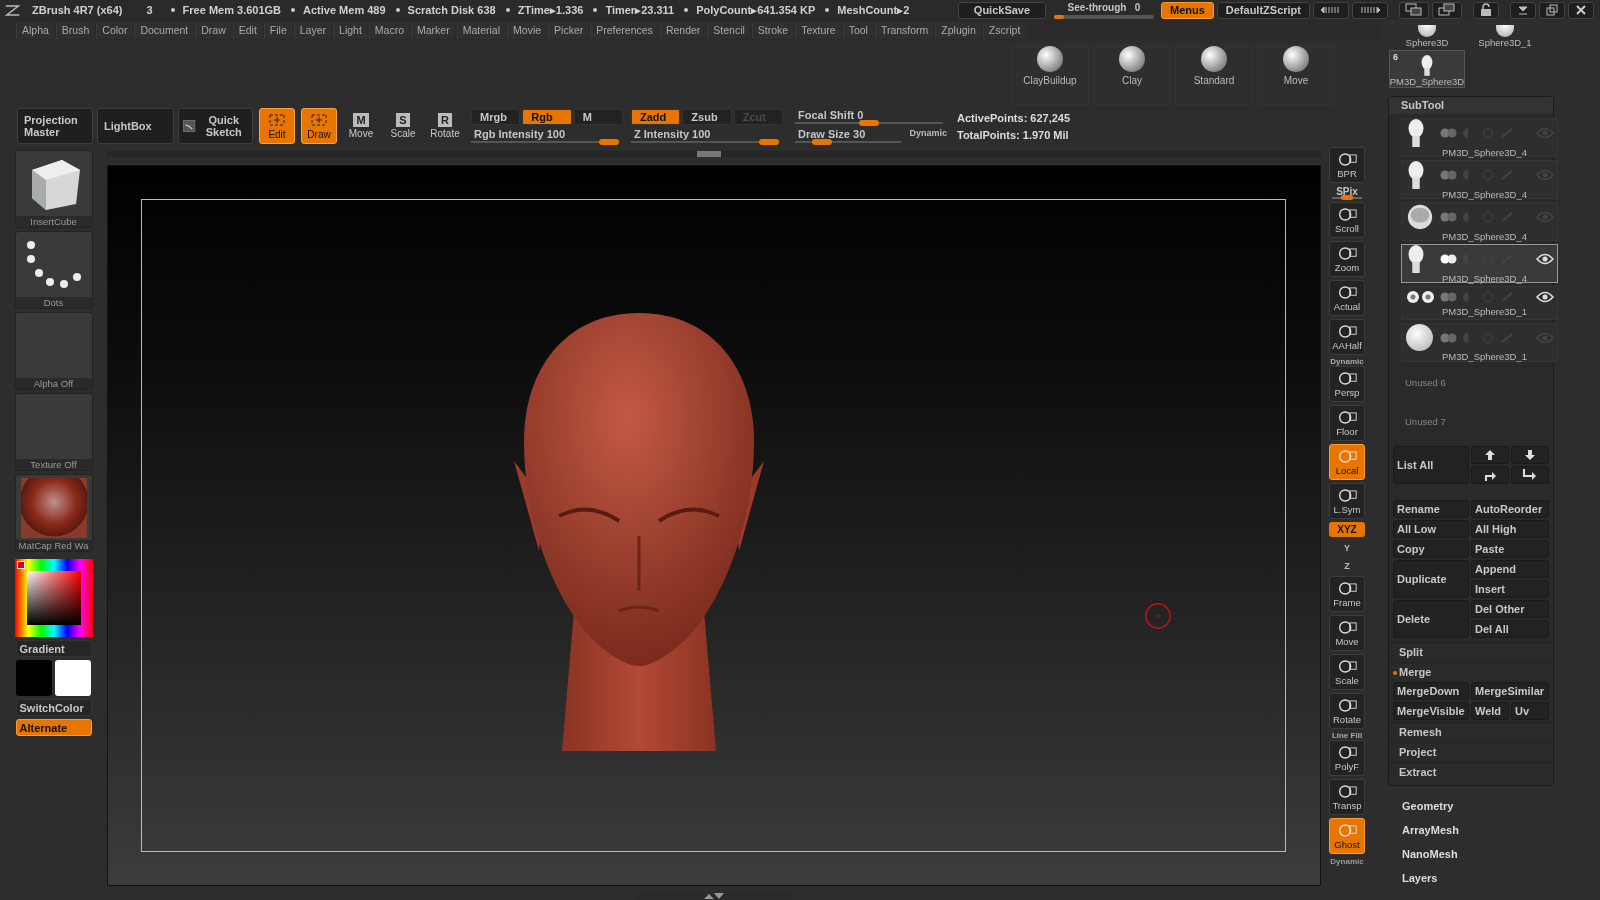 This screenshot has width=1600, height=900. I want to click on subtool-action-button: All High, so click(1510, 529).